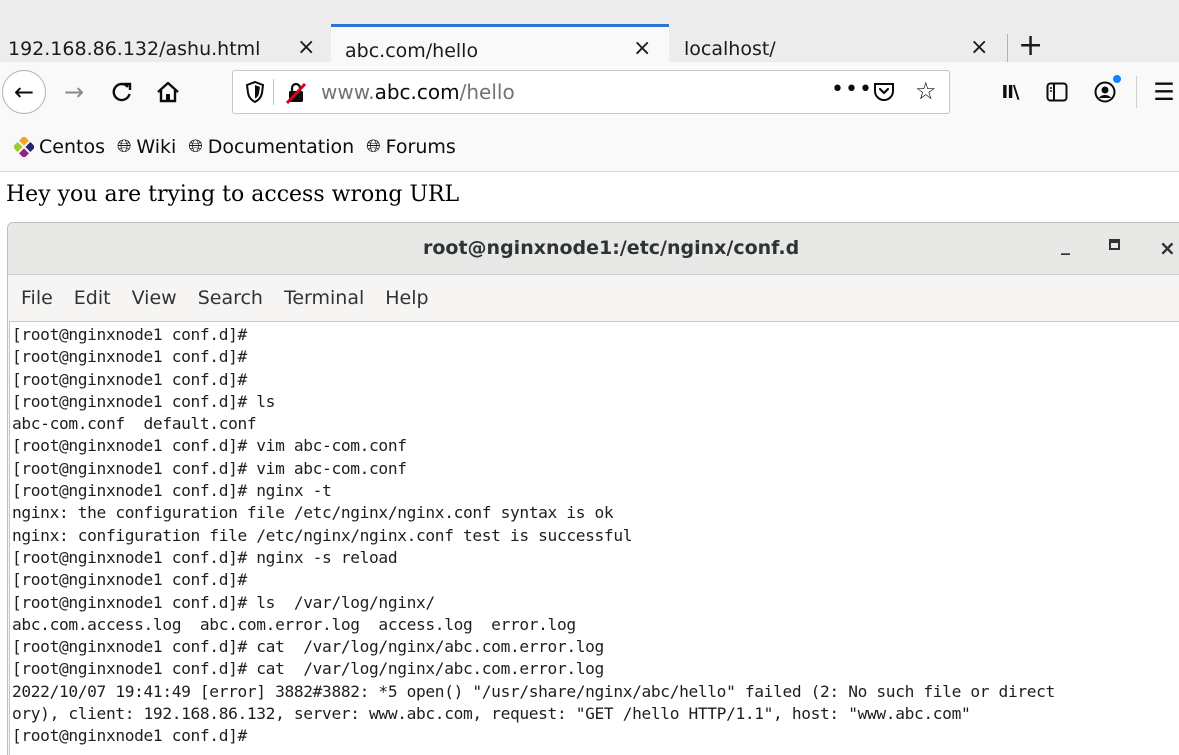 The image size is (1179, 755). Describe the element at coordinates (156, 146) in the screenshot. I see `bookmark-label: Wiki` at that location.